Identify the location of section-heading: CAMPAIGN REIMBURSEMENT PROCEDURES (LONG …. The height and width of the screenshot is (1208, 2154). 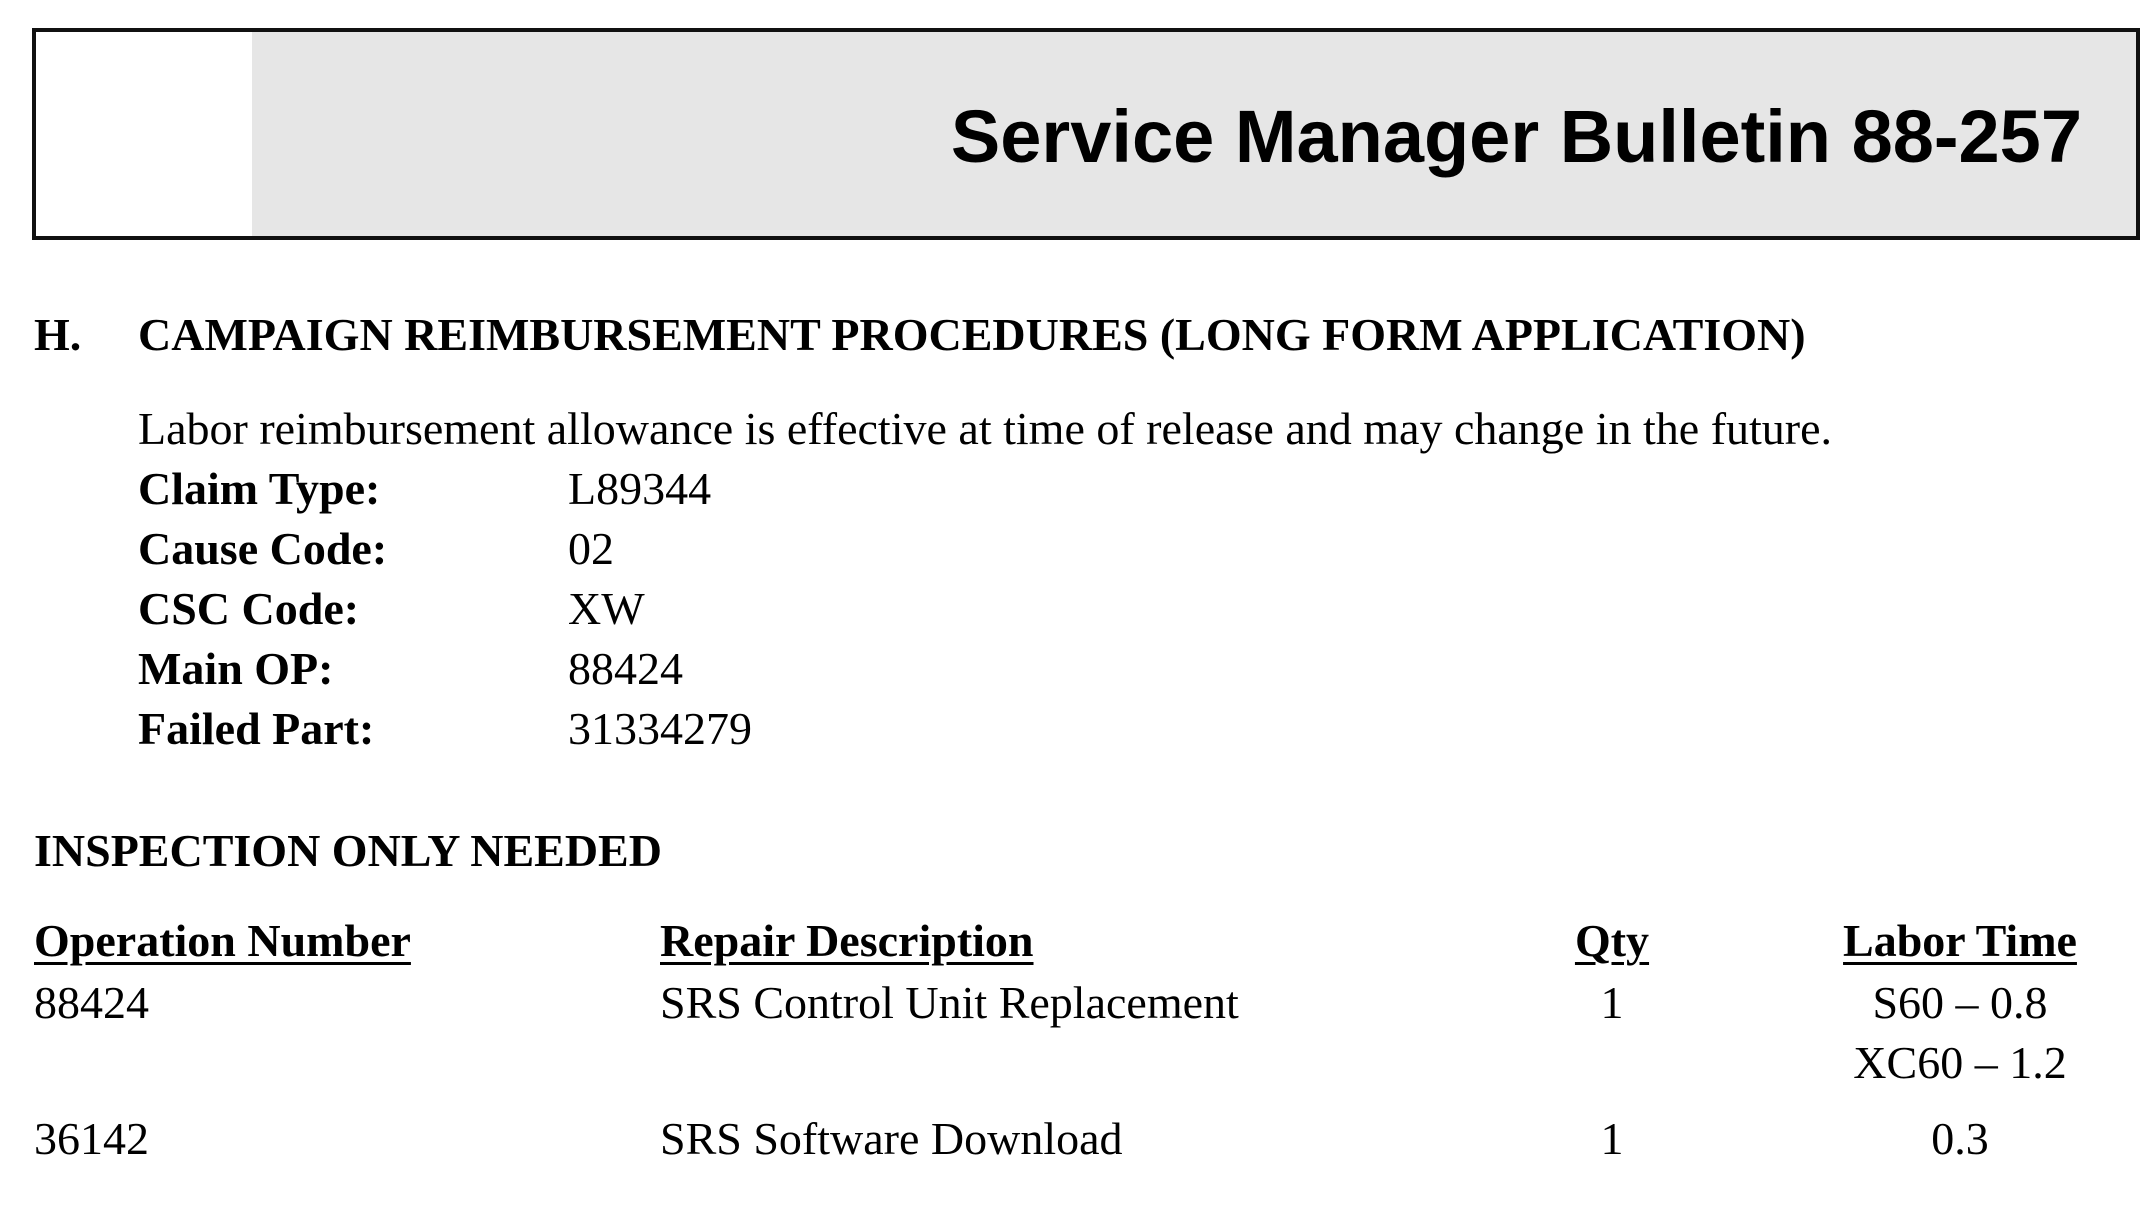
(972, 334).